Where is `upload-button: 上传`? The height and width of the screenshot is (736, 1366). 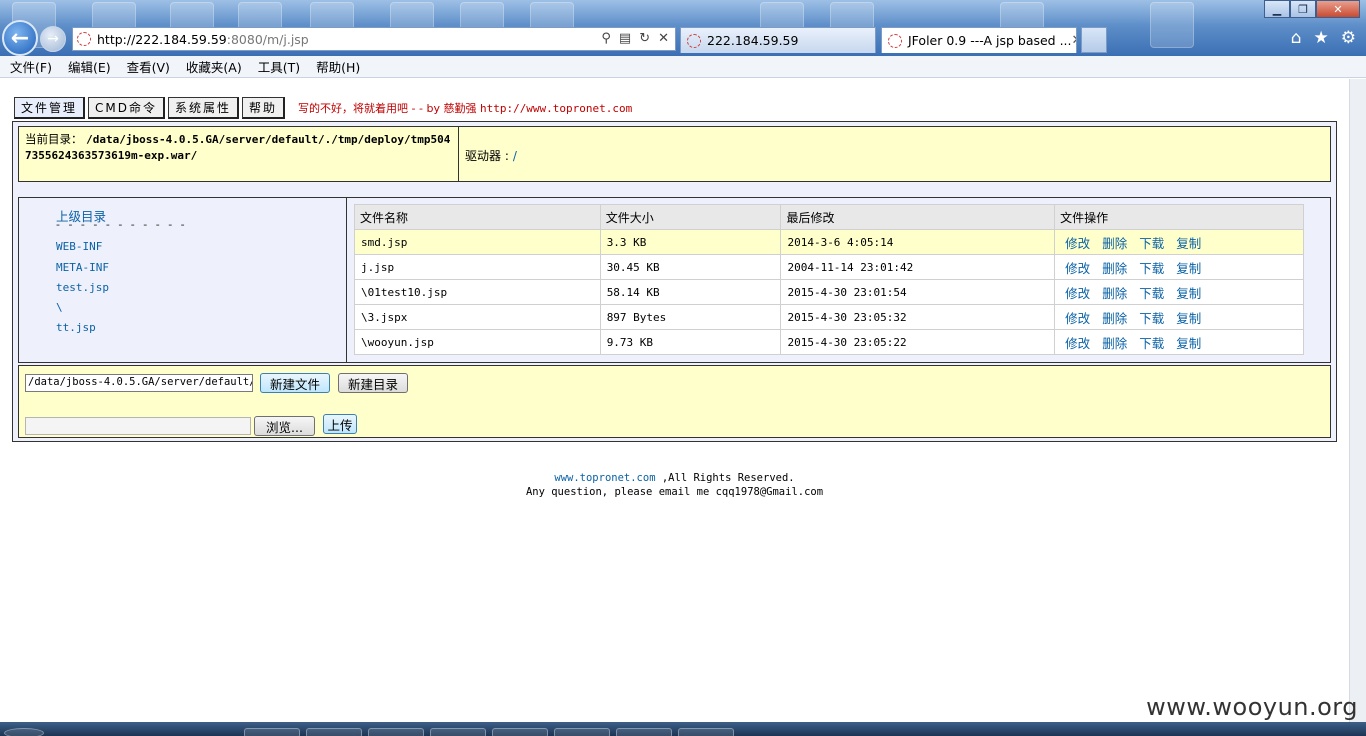 upload-button: 上传 is located at coordinates (340, 424).